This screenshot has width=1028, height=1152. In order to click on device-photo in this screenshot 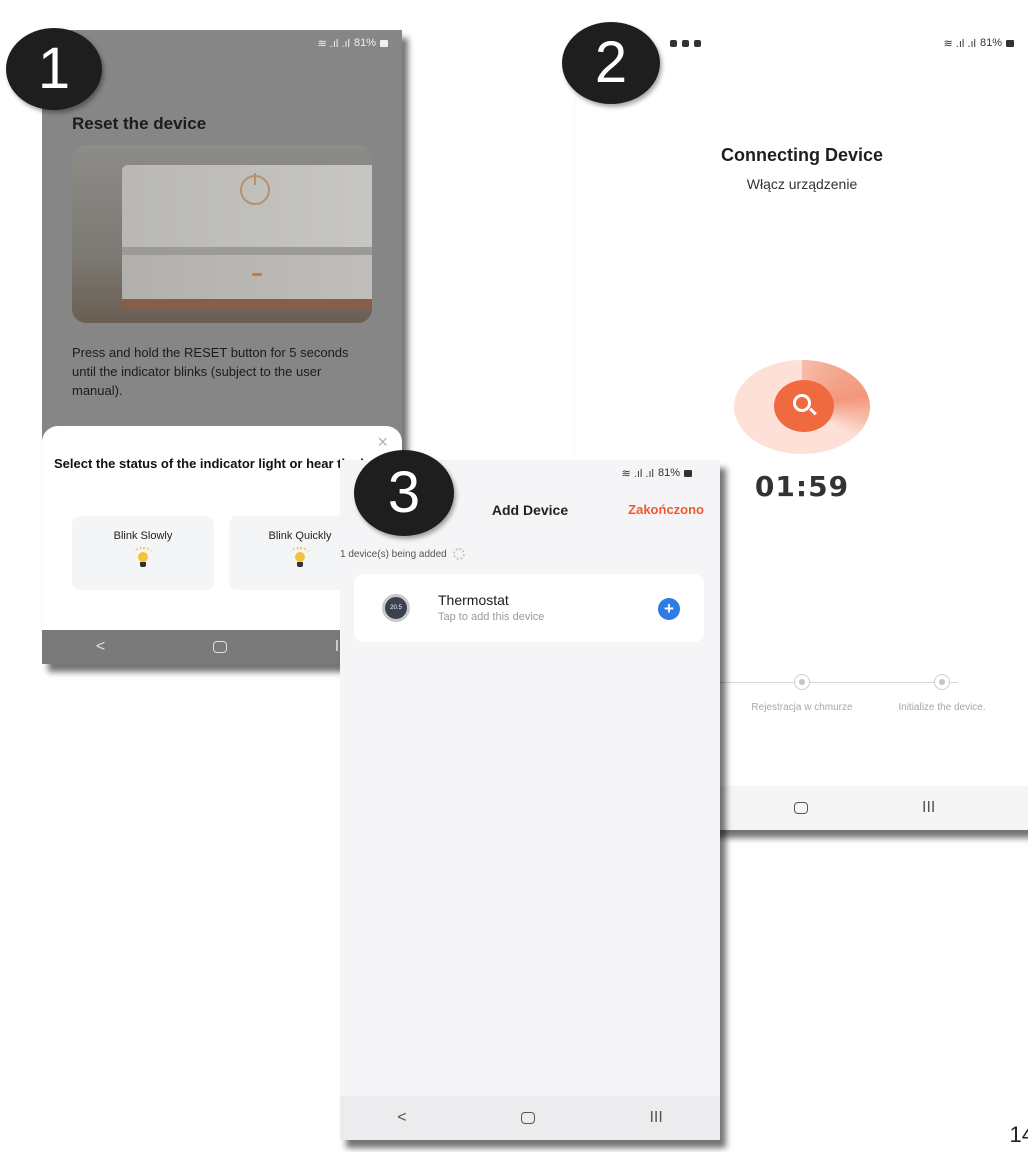, I will do `click(222, 234)`.